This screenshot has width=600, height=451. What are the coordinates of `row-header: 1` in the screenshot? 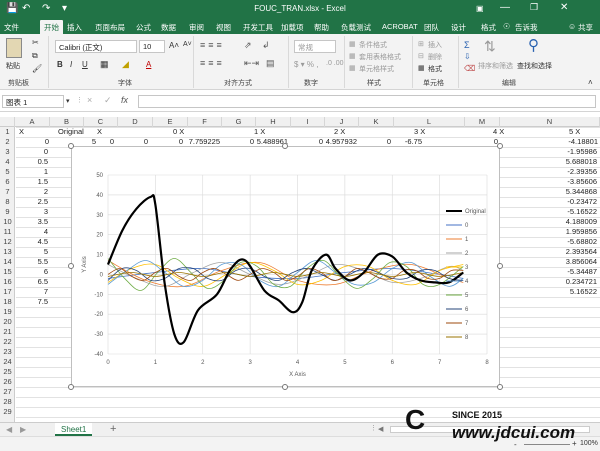 It's located at (7, 132).